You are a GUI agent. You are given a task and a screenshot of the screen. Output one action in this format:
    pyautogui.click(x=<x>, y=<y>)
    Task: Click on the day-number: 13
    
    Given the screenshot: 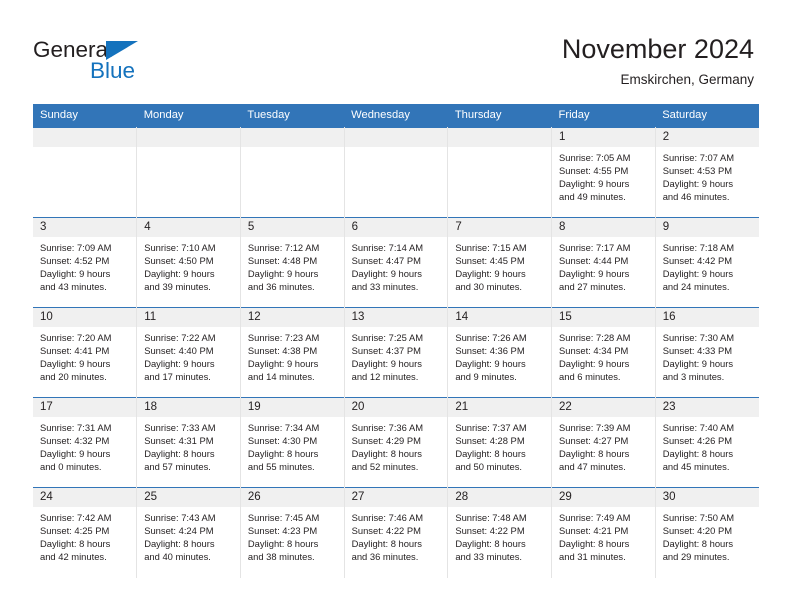 What is the action you would take?
    pyautogui.click(x=396, y=317)
    